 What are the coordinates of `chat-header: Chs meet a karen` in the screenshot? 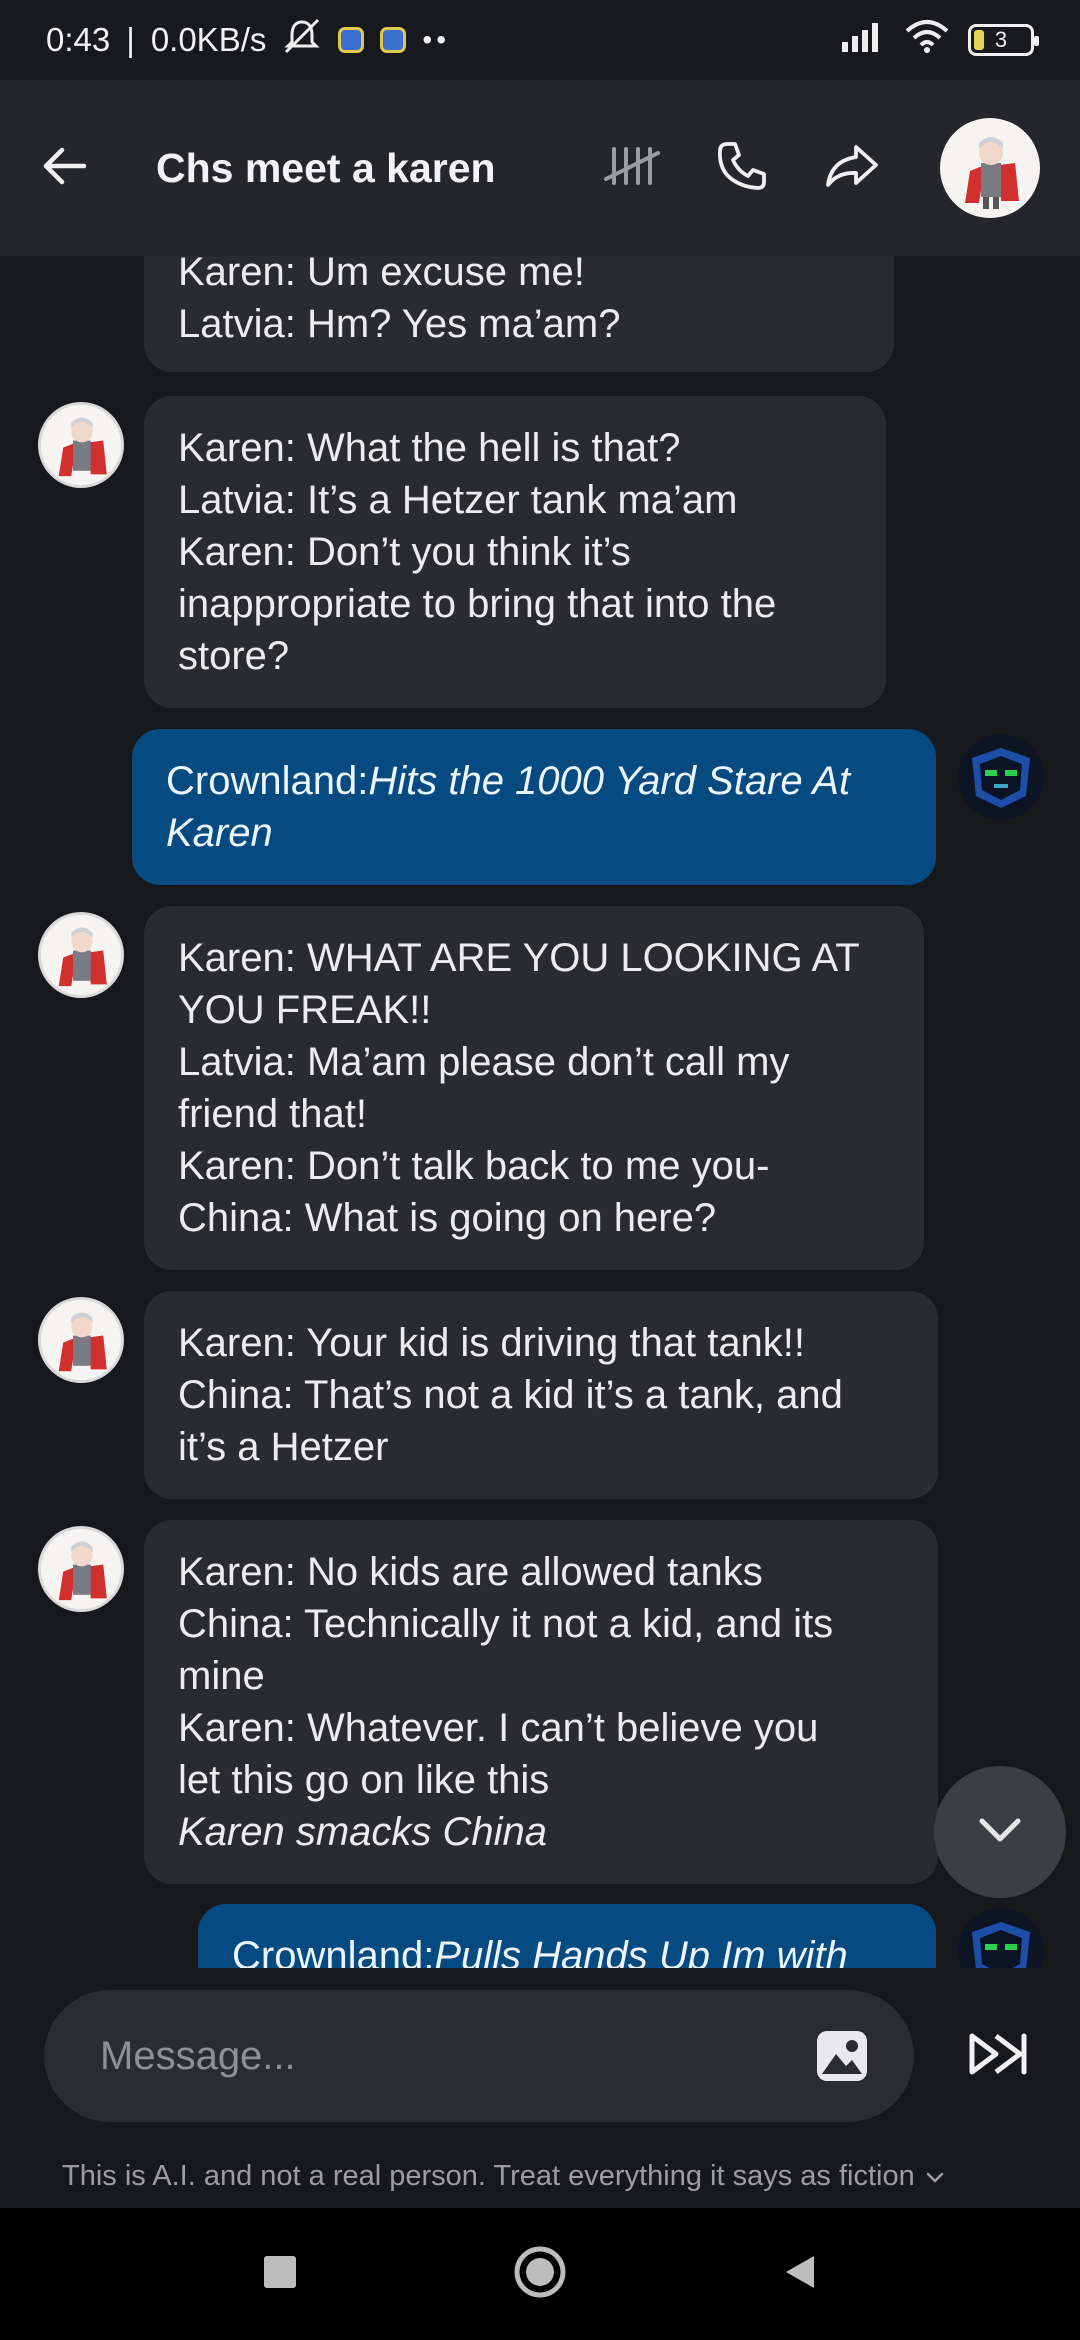 It's located at (540, 168).